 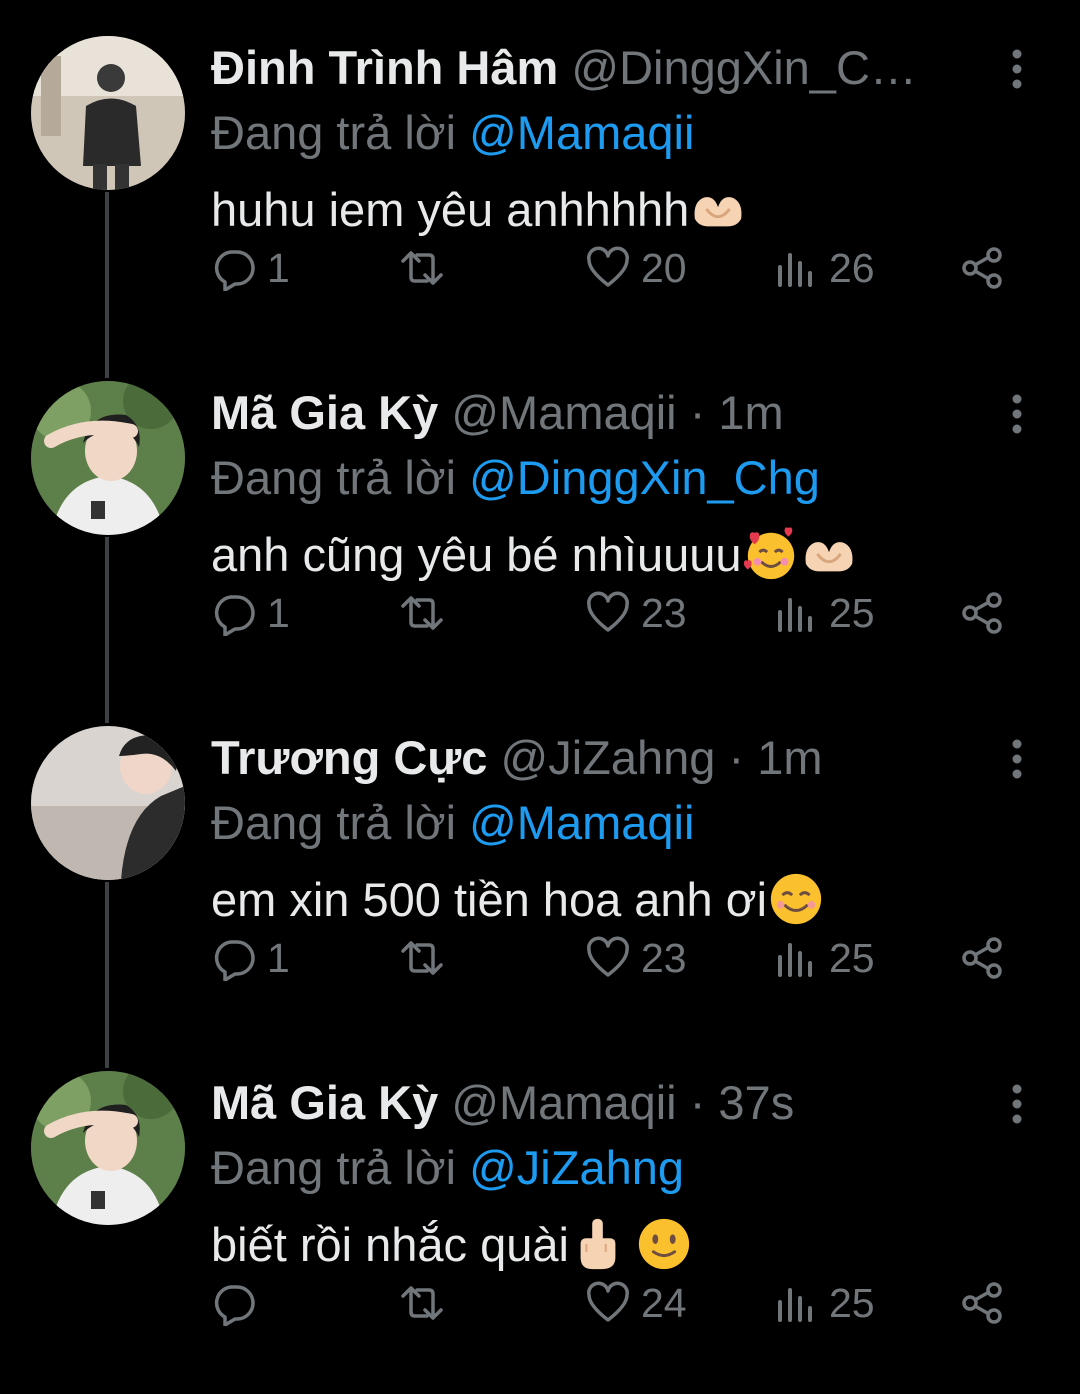 I want to click on replying-to: Đang trả lời @Mamaqii, so click(x=452, y=133).